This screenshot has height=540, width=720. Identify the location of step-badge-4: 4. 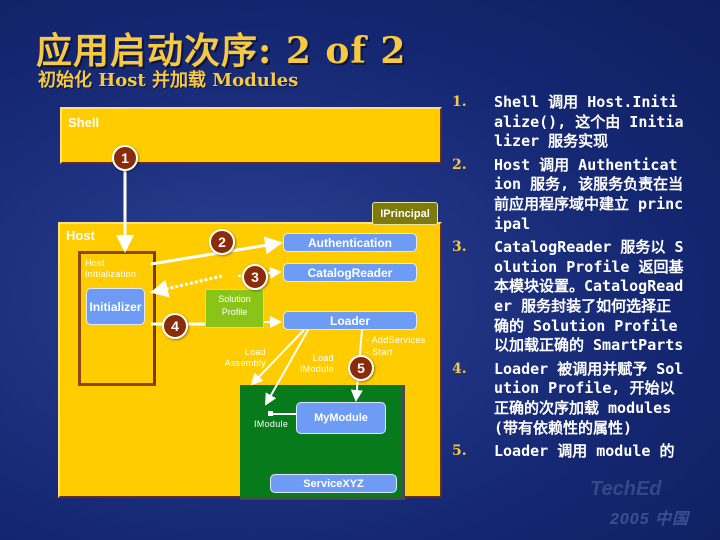
(175, 326).